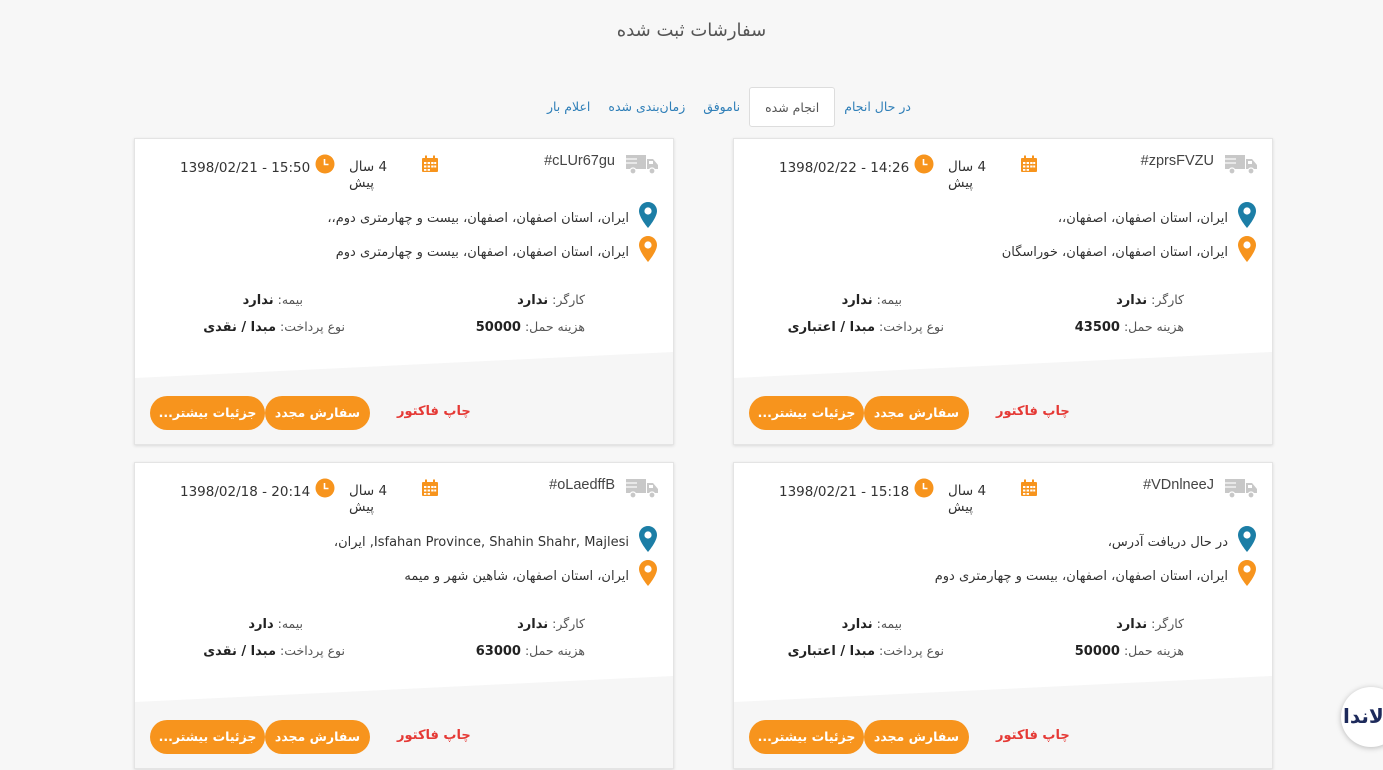 The image size is (1383, 770). What do you see at coordinates (831, 651) in the screenshot?
I see `payment-value: مبدا / اعتباری` at bounding box center [831, 651].